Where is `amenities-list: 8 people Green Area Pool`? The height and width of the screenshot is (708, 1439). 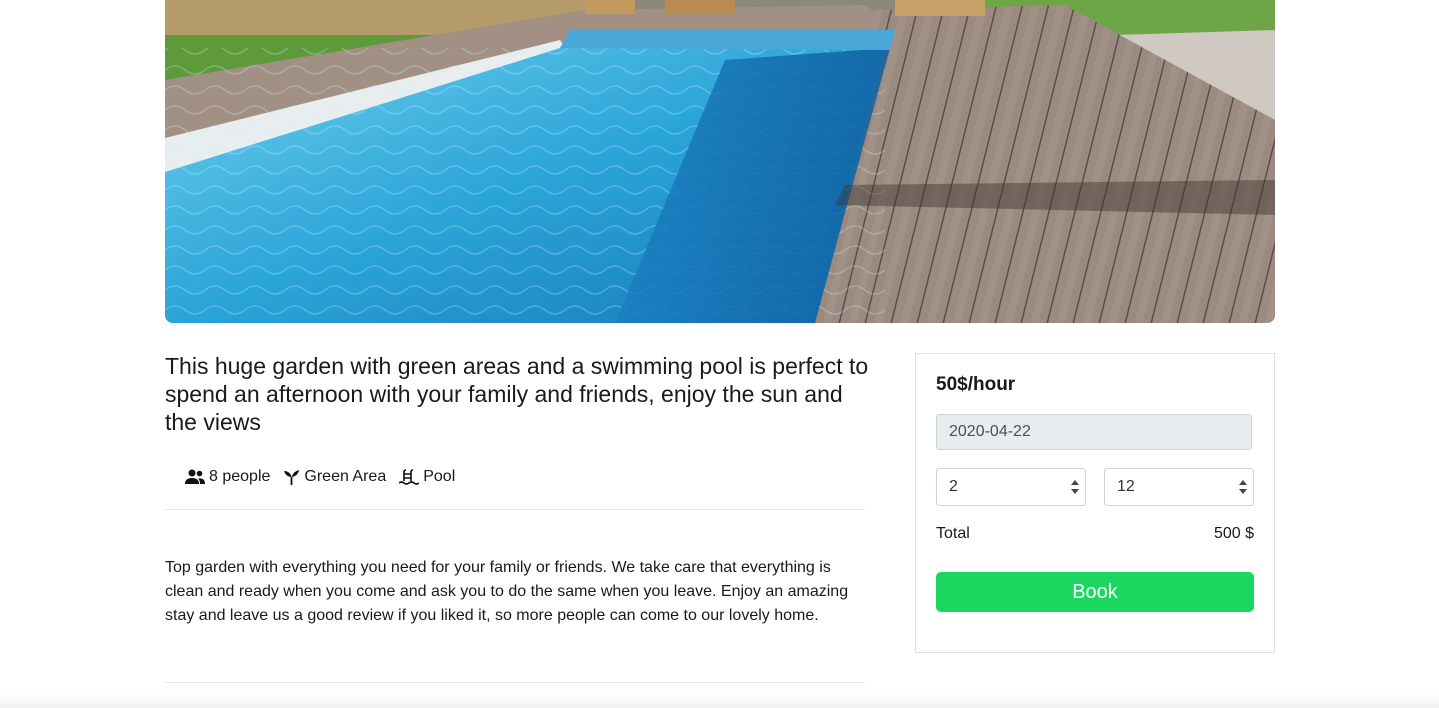 amenities-list: 8 people Green Area Pool is located at coordinates (326, 477).